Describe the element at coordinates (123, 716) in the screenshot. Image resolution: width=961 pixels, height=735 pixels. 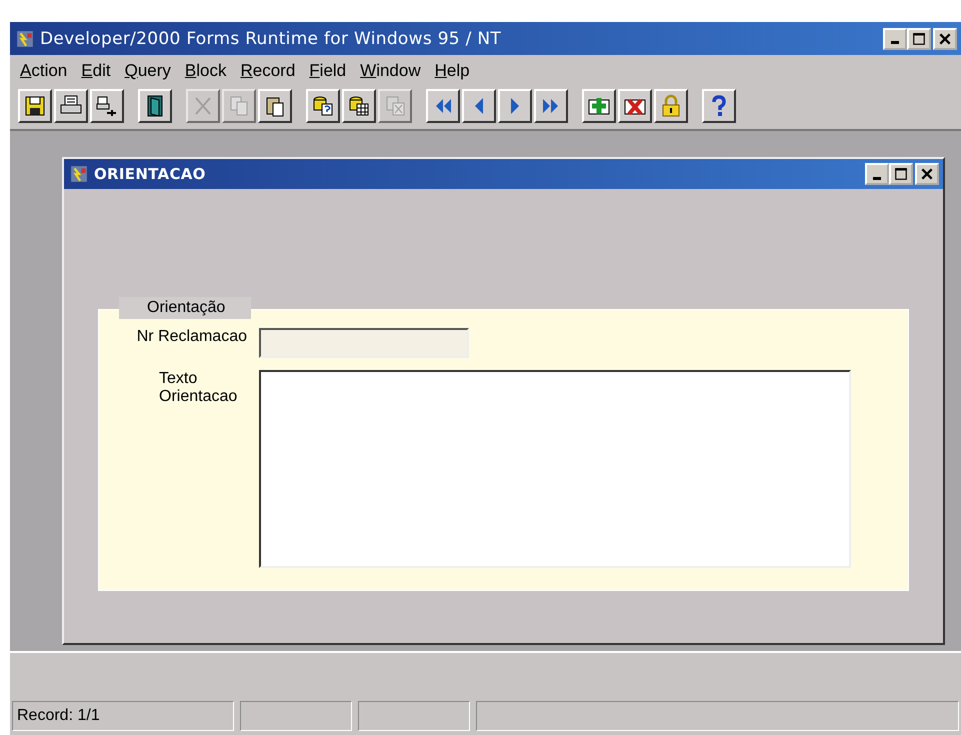
I see `status-text: Record: 1/1` at that location.